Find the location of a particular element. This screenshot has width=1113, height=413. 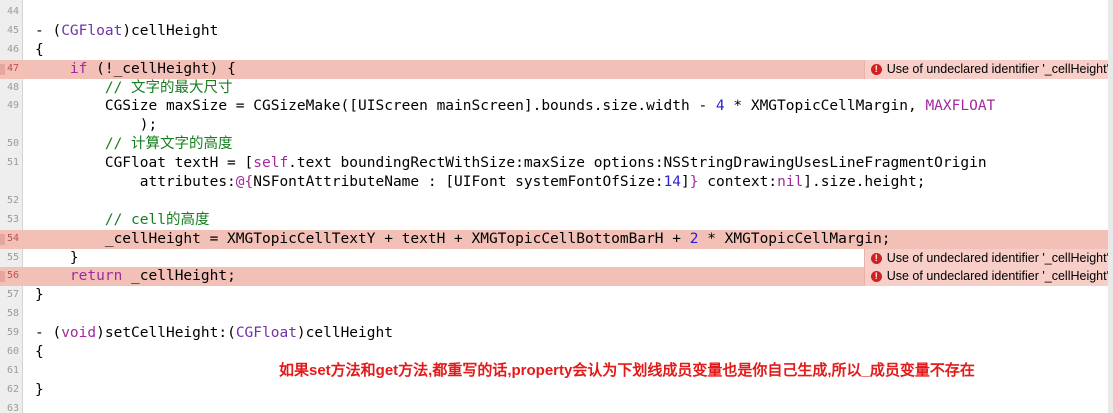

line-number: 59 is located at coordinates (12, 333).